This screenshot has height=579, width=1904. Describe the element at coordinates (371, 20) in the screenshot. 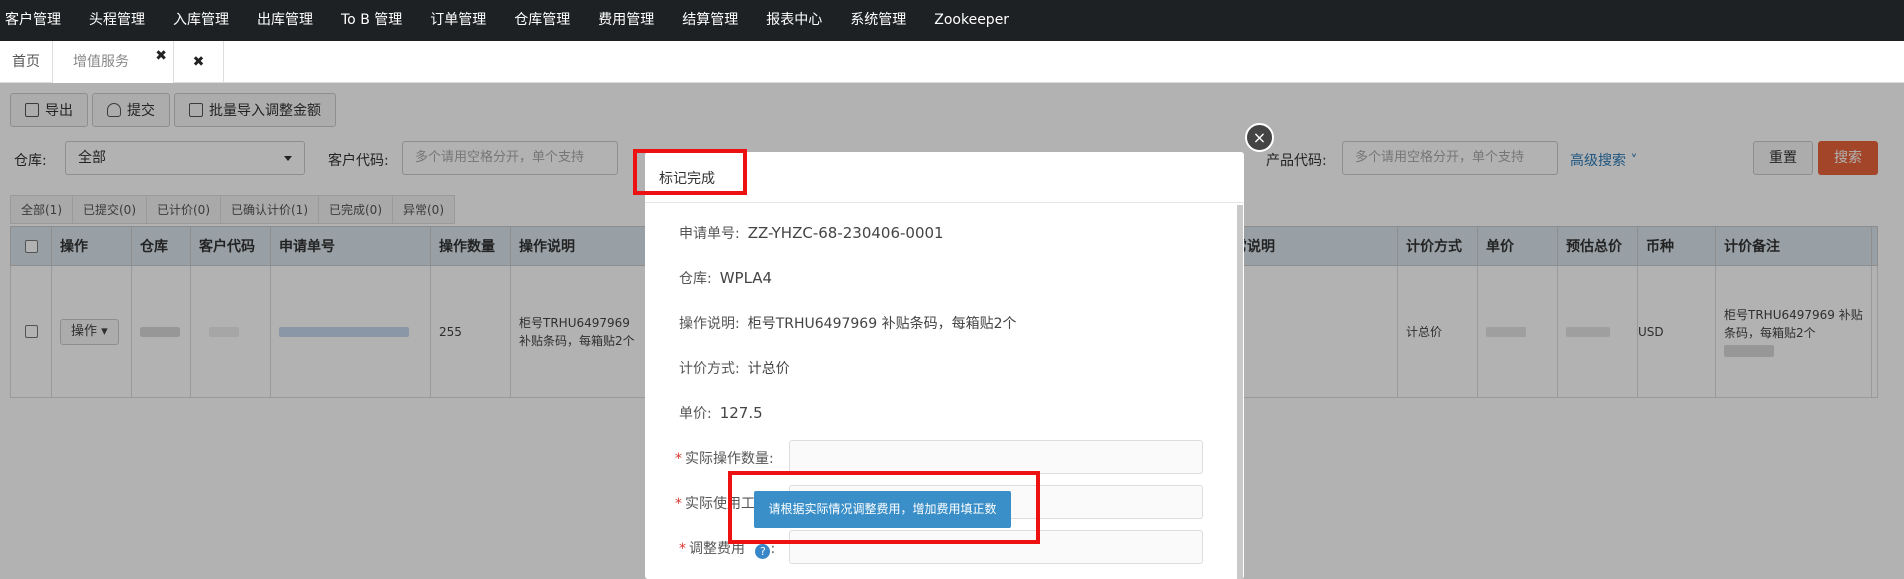

I see `nav-item-tob: To B 管理` at that location.